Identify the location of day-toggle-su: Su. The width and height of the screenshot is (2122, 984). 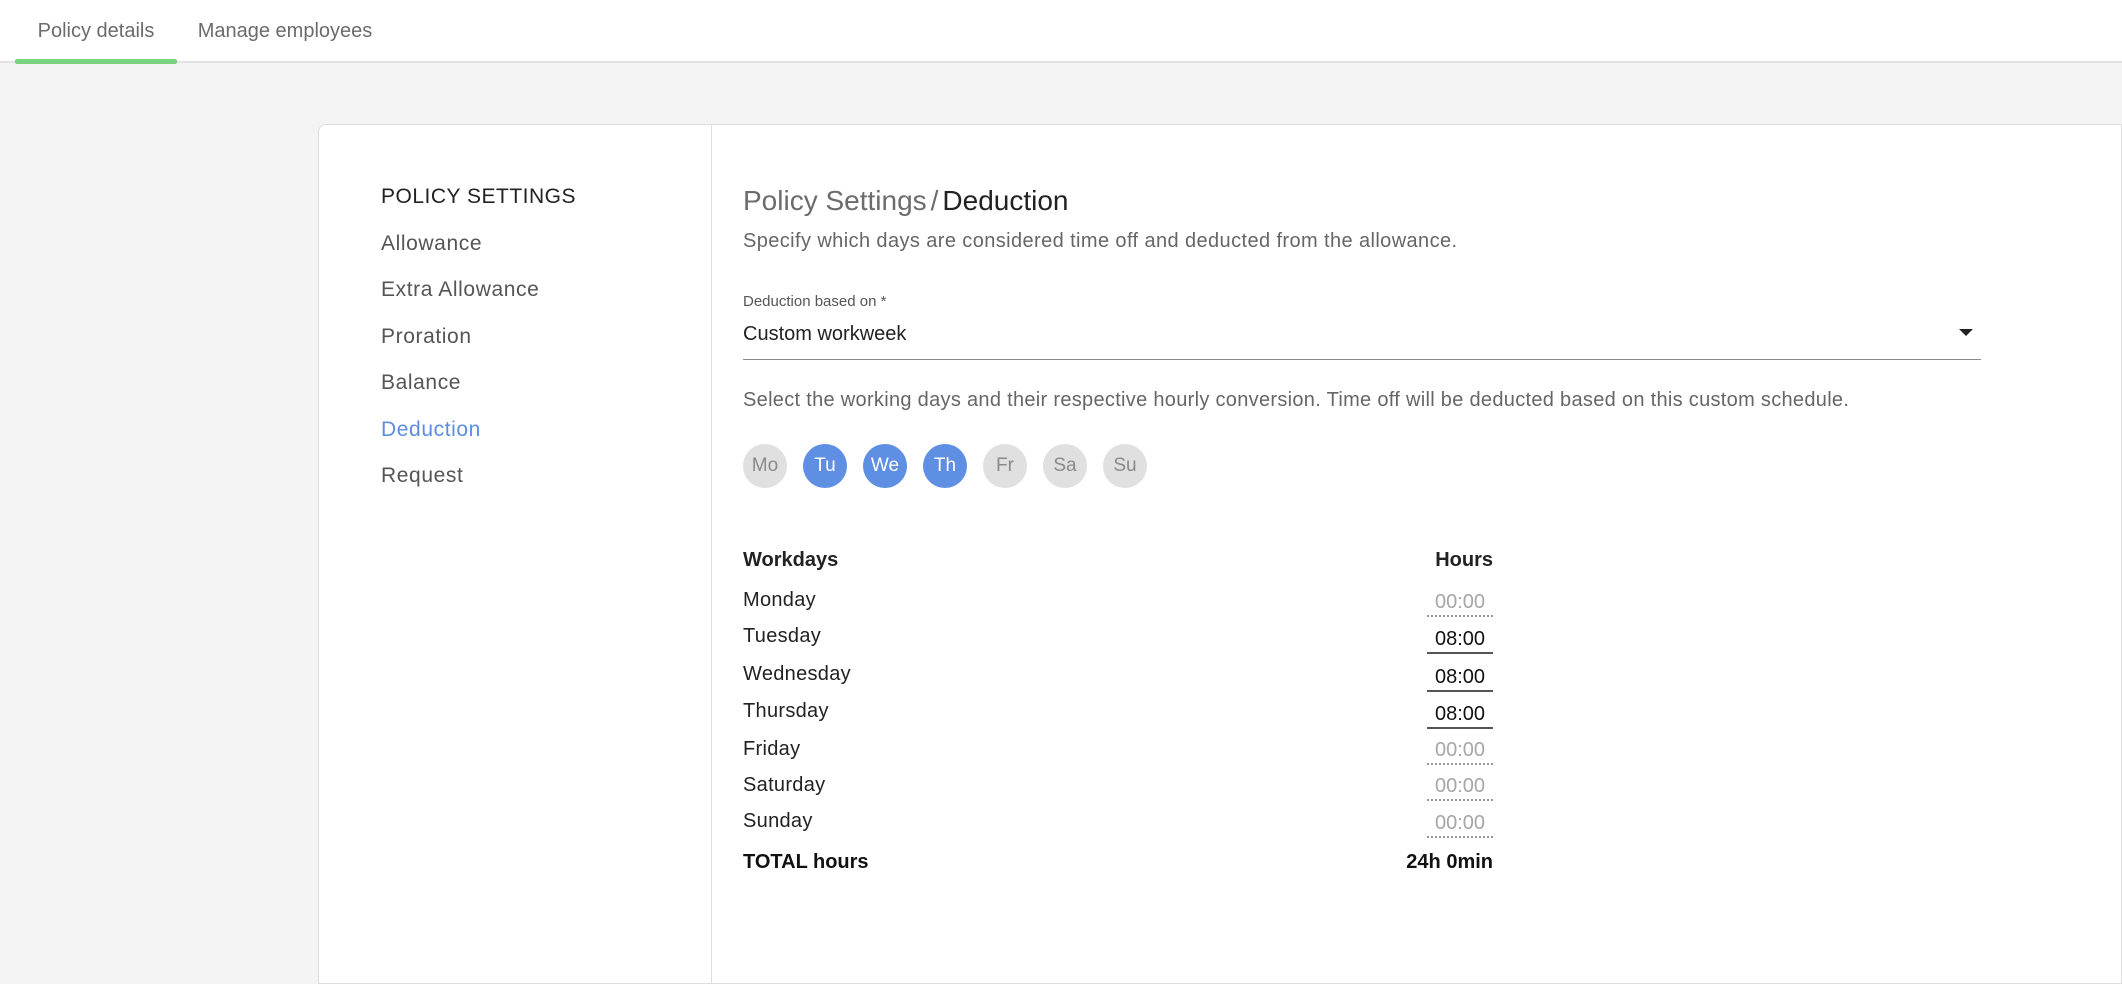
(1125, 466).